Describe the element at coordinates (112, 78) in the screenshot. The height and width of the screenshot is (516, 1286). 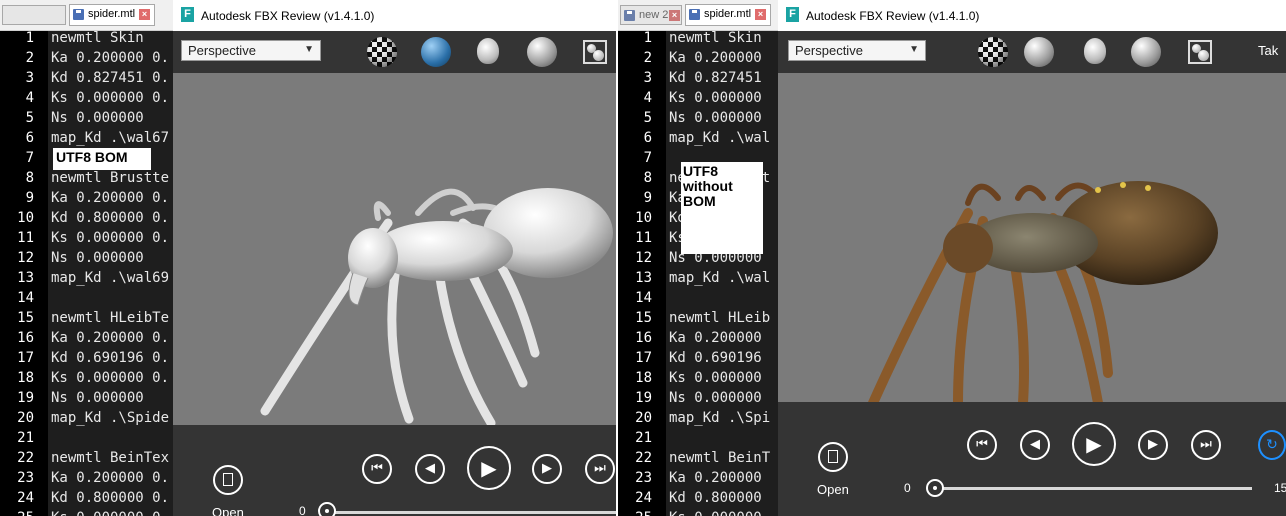
I see `code-line: Kd 0.827451 0.` at that location.